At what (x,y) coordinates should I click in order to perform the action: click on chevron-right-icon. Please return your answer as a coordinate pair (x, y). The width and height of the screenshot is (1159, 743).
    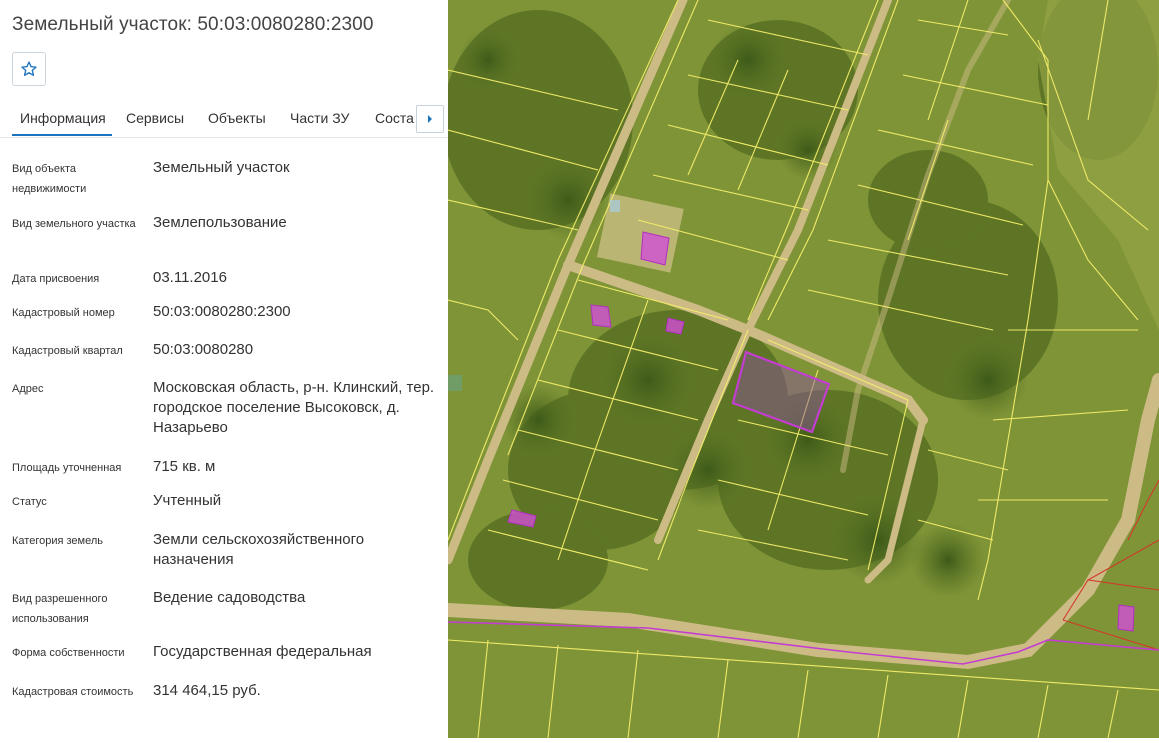
    Looking at the image, I should click on (430, 119).